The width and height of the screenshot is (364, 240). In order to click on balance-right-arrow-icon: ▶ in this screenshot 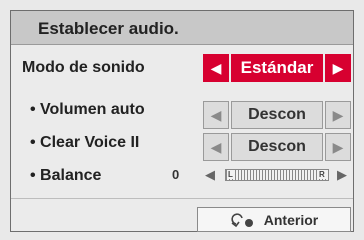, I will do `click(342, 175)`.